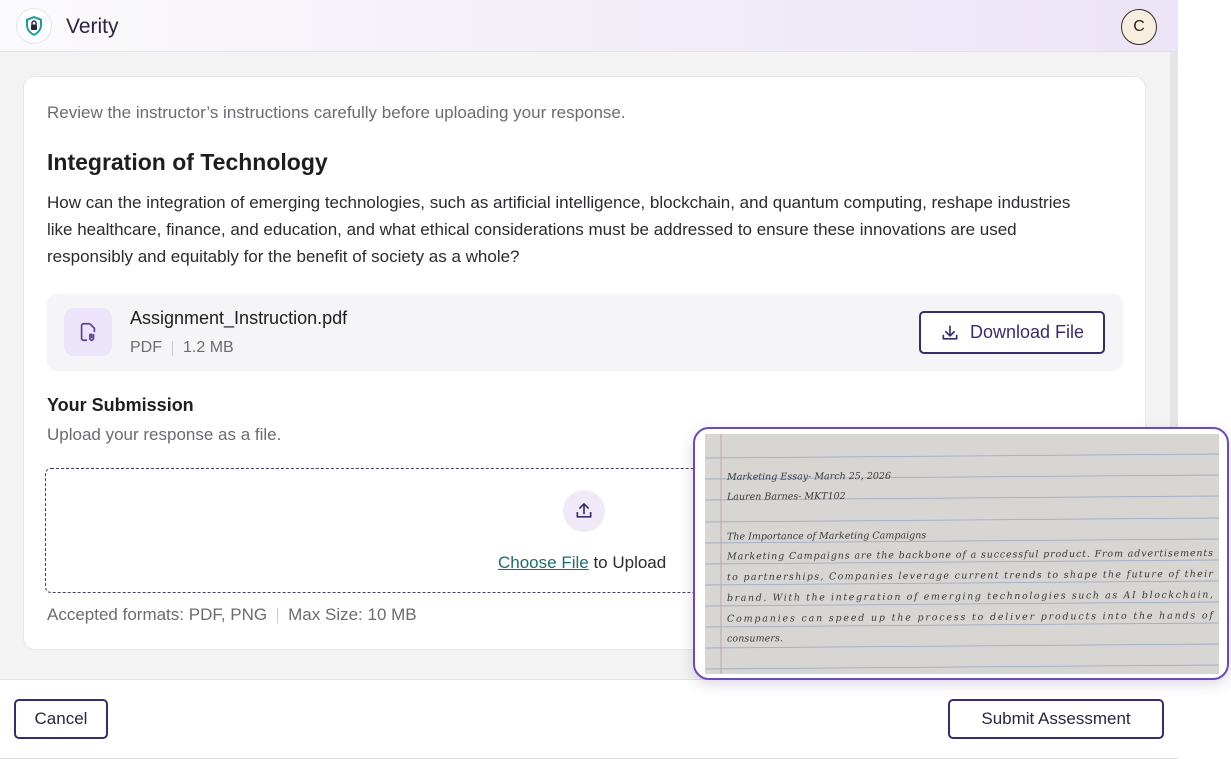 The height and width of the screenshot is (759, 1231). I want to click on file-attachment-icon, so click(88, 332).